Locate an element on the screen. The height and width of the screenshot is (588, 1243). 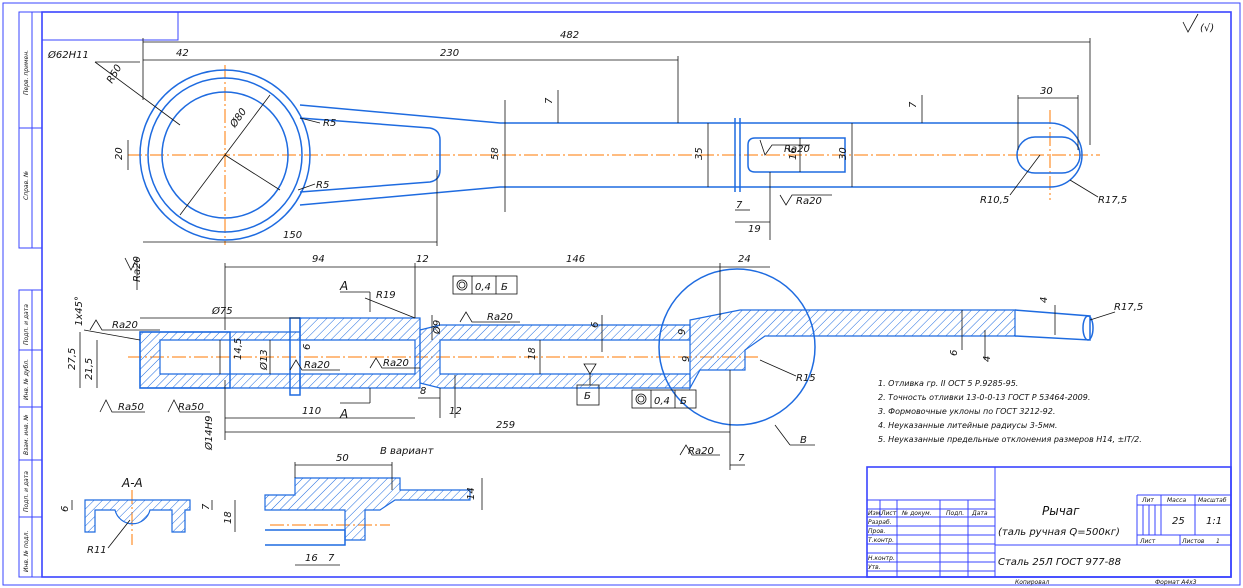
part-name: Рычаг is located at coordinates (1061, 511).